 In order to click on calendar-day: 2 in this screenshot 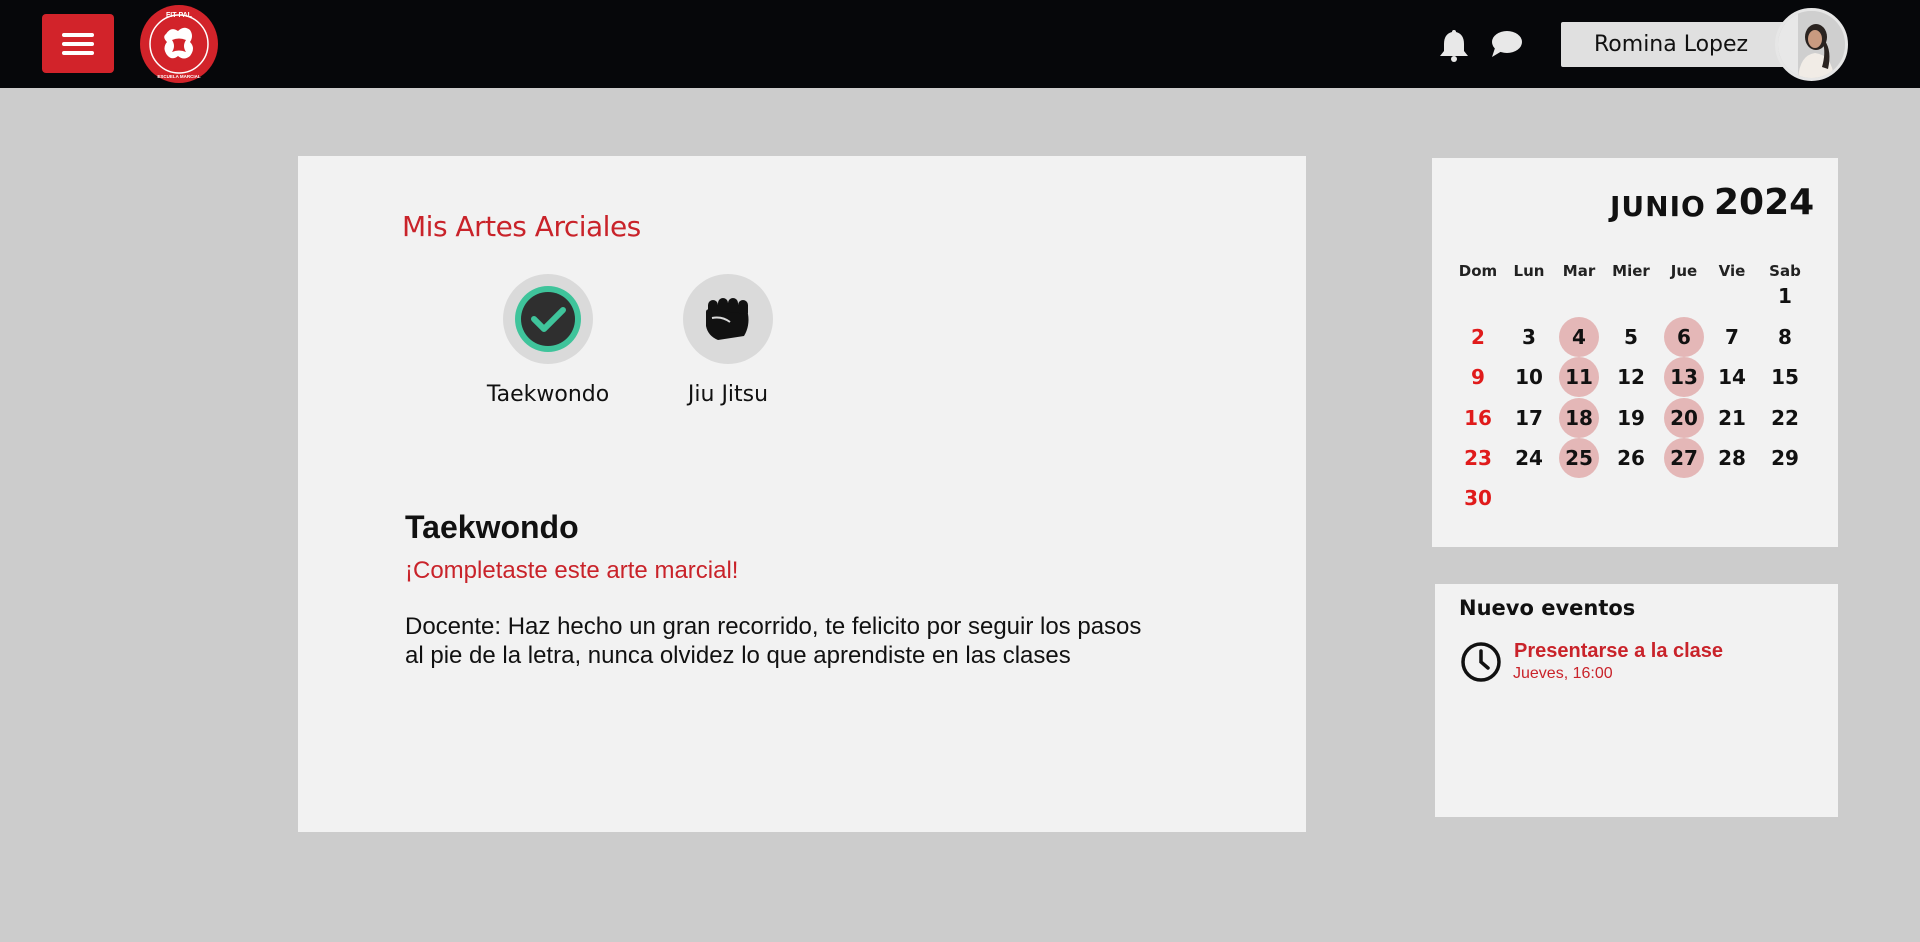, I will do `click(1478, 337)`.